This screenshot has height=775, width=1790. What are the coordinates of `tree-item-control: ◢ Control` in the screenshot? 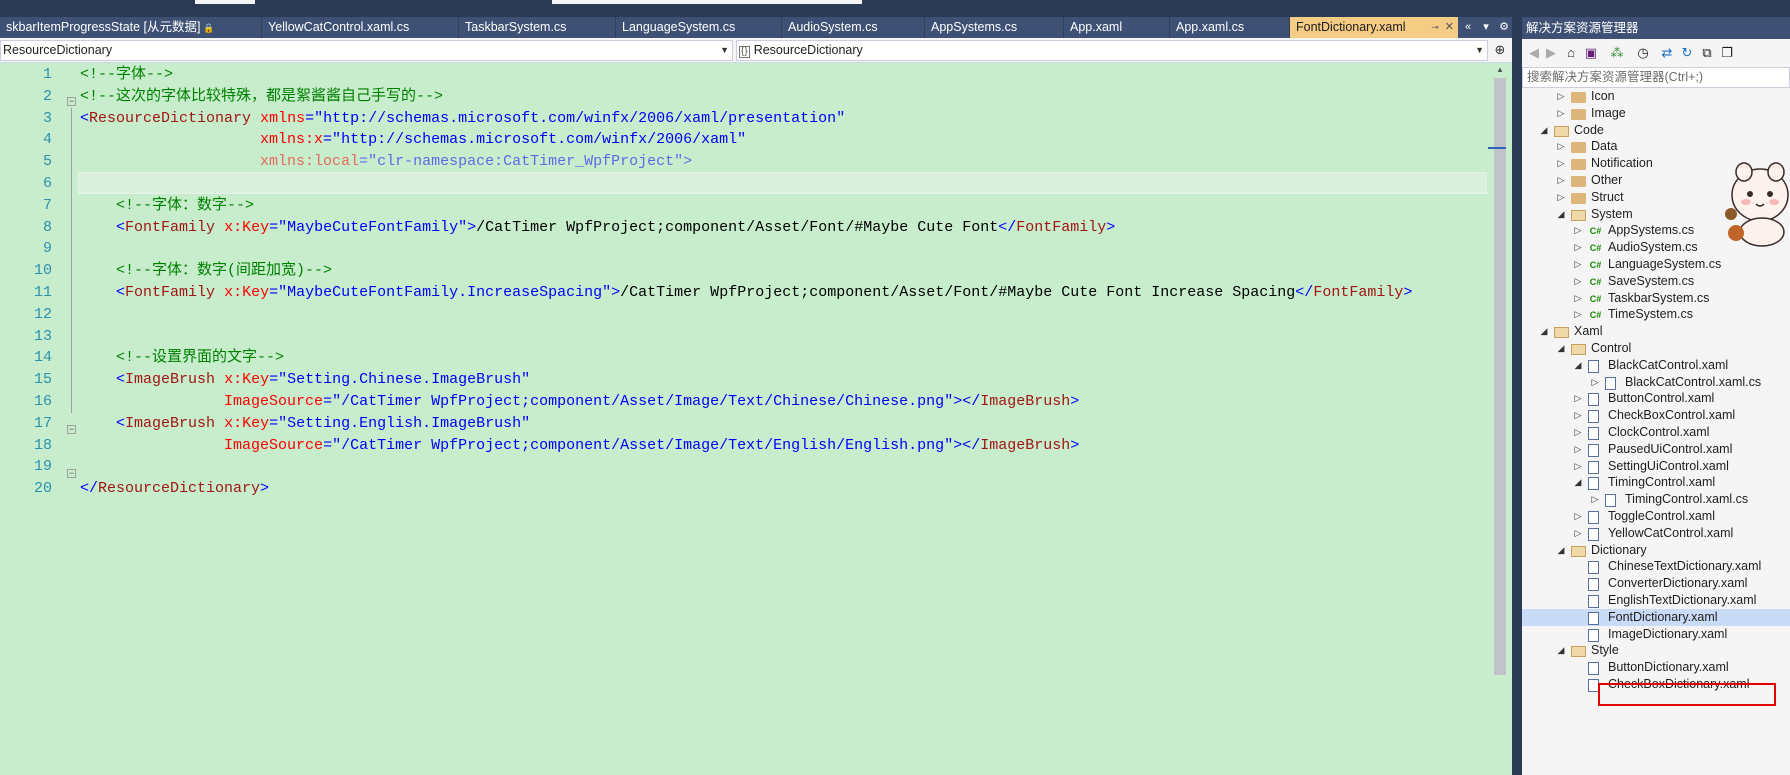 It's located at (1656, 348).